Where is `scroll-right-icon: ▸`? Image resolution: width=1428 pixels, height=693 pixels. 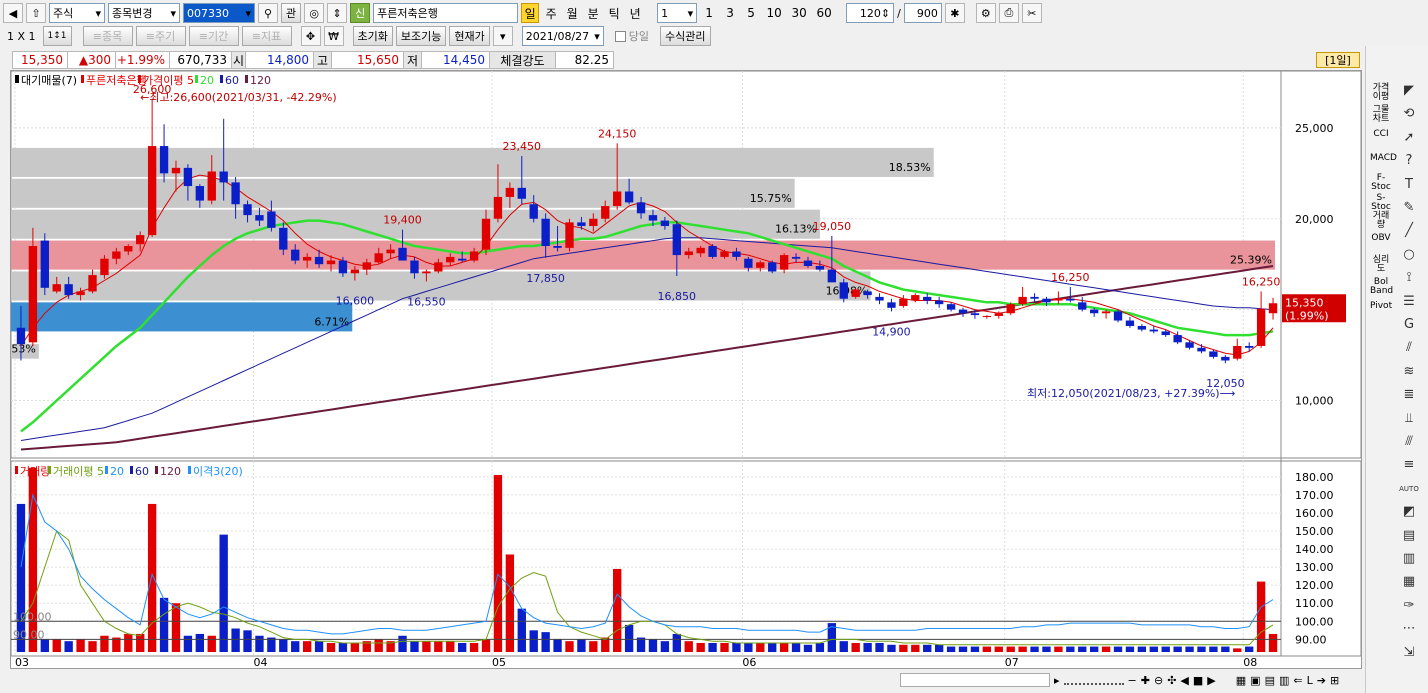 scroll-right-icon: ▸ is located at coordinates (1057, 680).